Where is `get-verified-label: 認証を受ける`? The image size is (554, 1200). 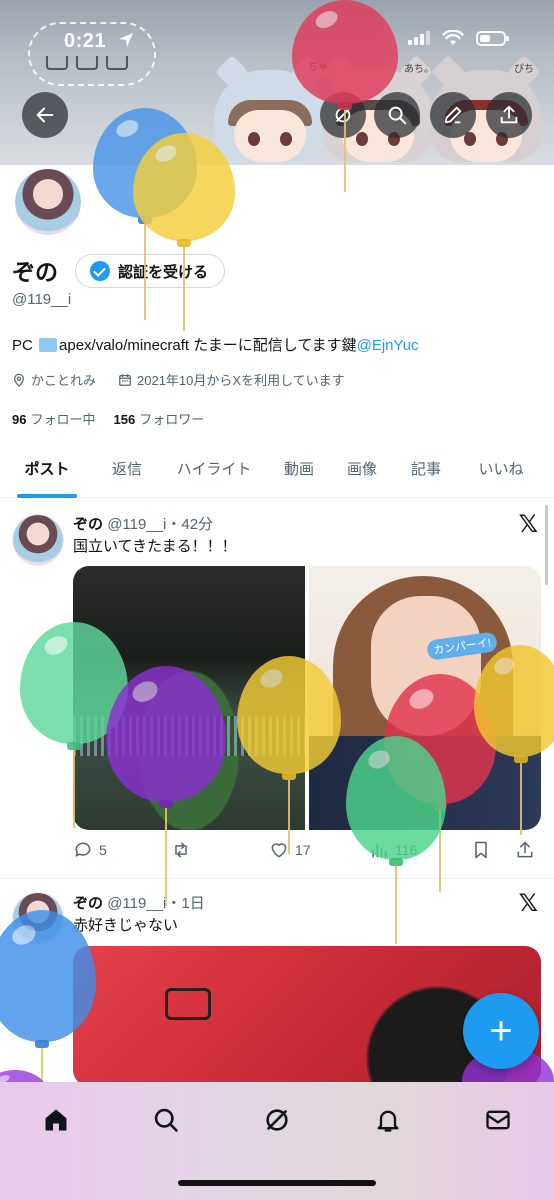
get-verified-label: 認証を受ける is located at coordinates (163, 272).